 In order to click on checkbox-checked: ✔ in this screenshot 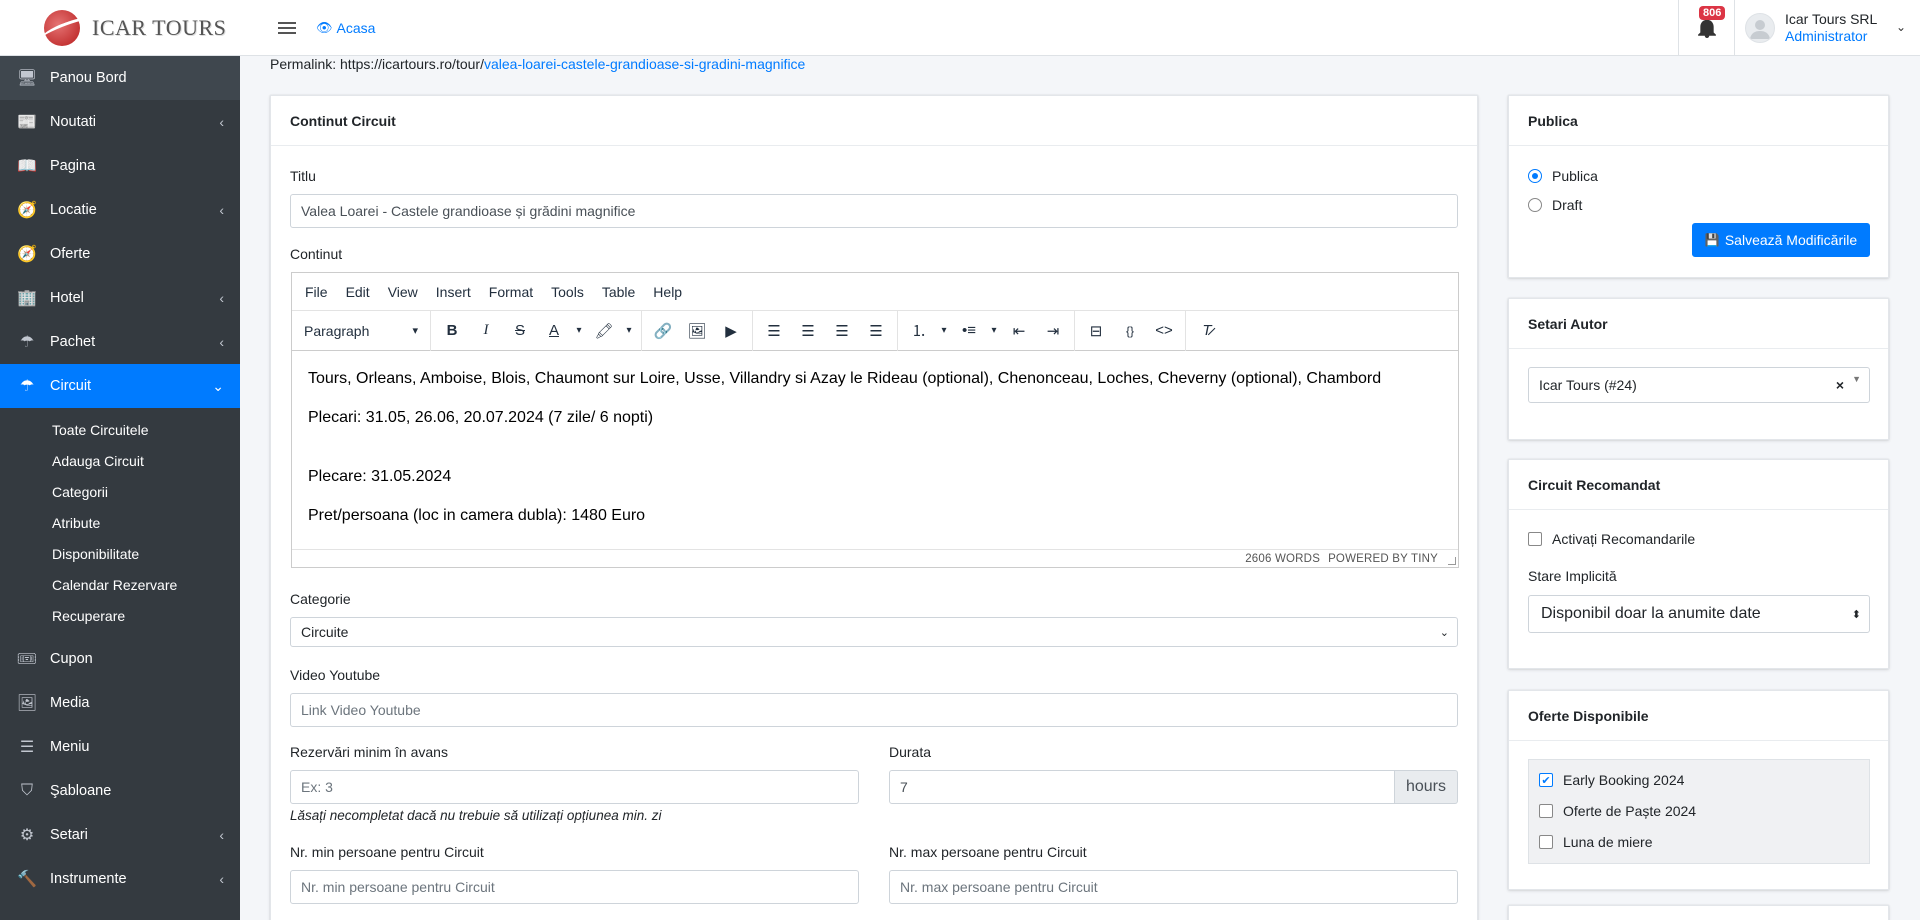, I will do `click(1546, 780)`.